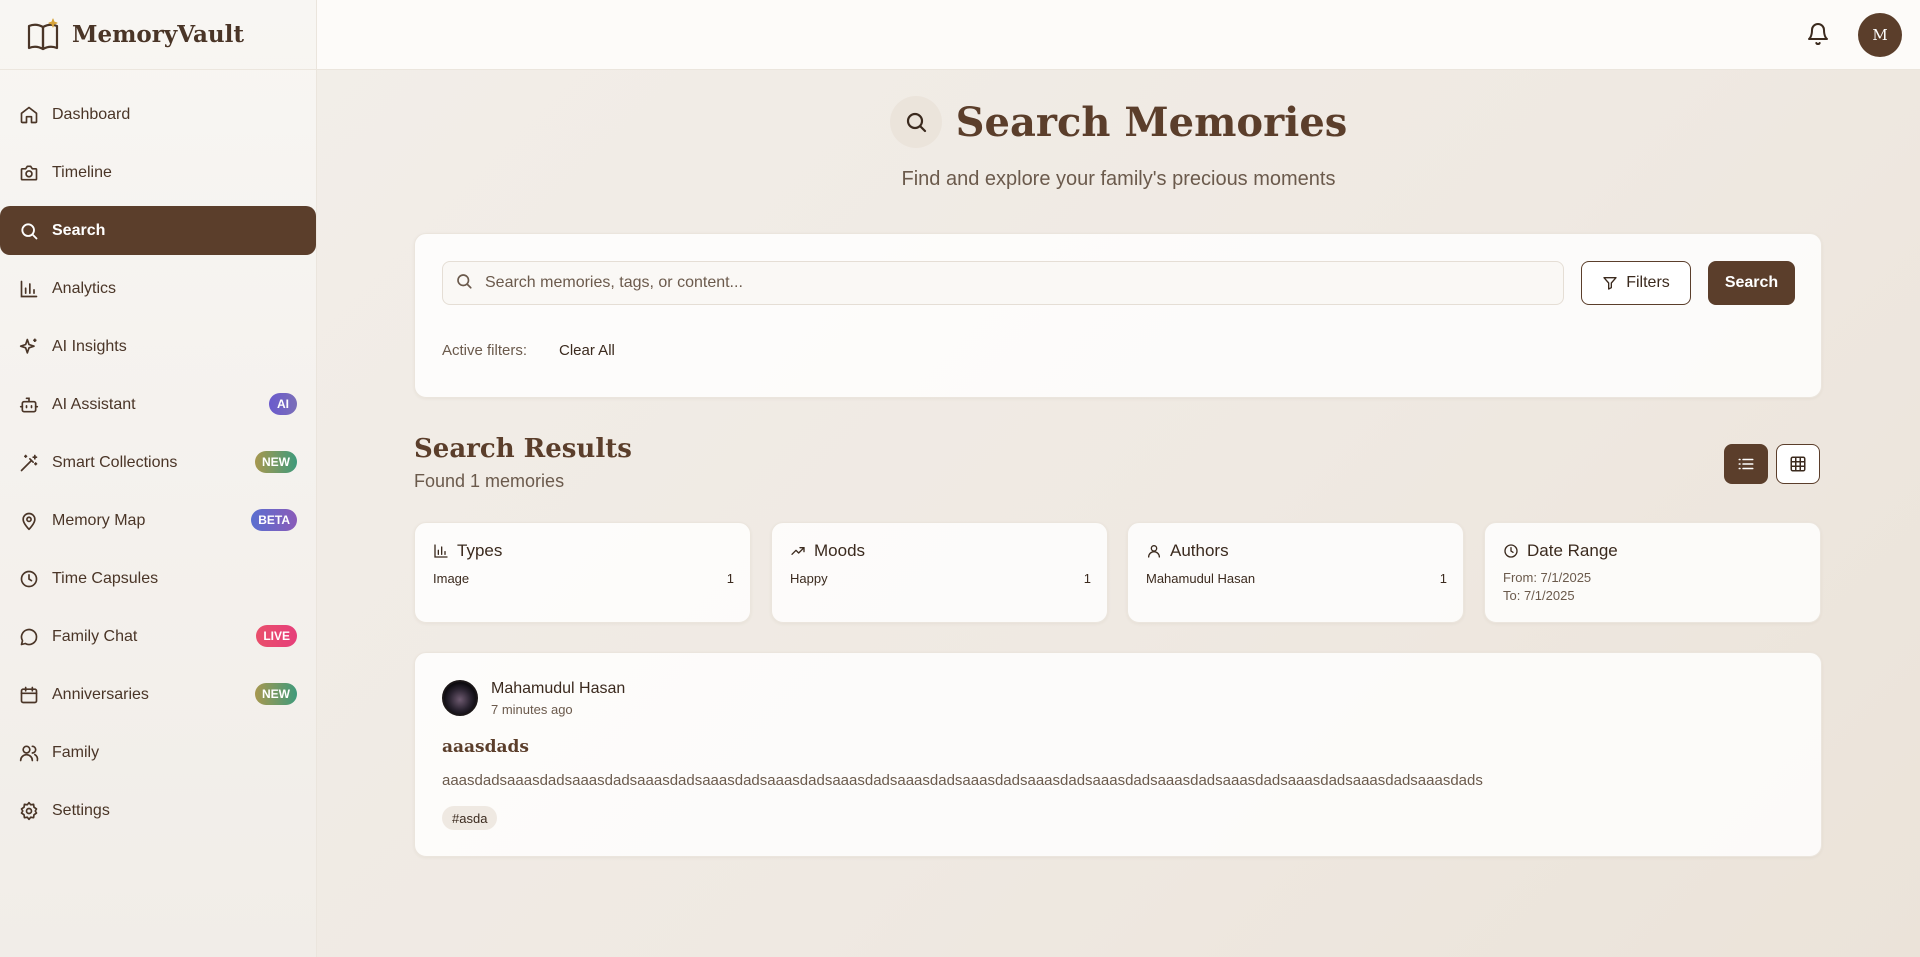  What do you see at coordinates (523, 449) in the screenshot?
I see `results-title: Search Results` at bounding box center [523, 449].